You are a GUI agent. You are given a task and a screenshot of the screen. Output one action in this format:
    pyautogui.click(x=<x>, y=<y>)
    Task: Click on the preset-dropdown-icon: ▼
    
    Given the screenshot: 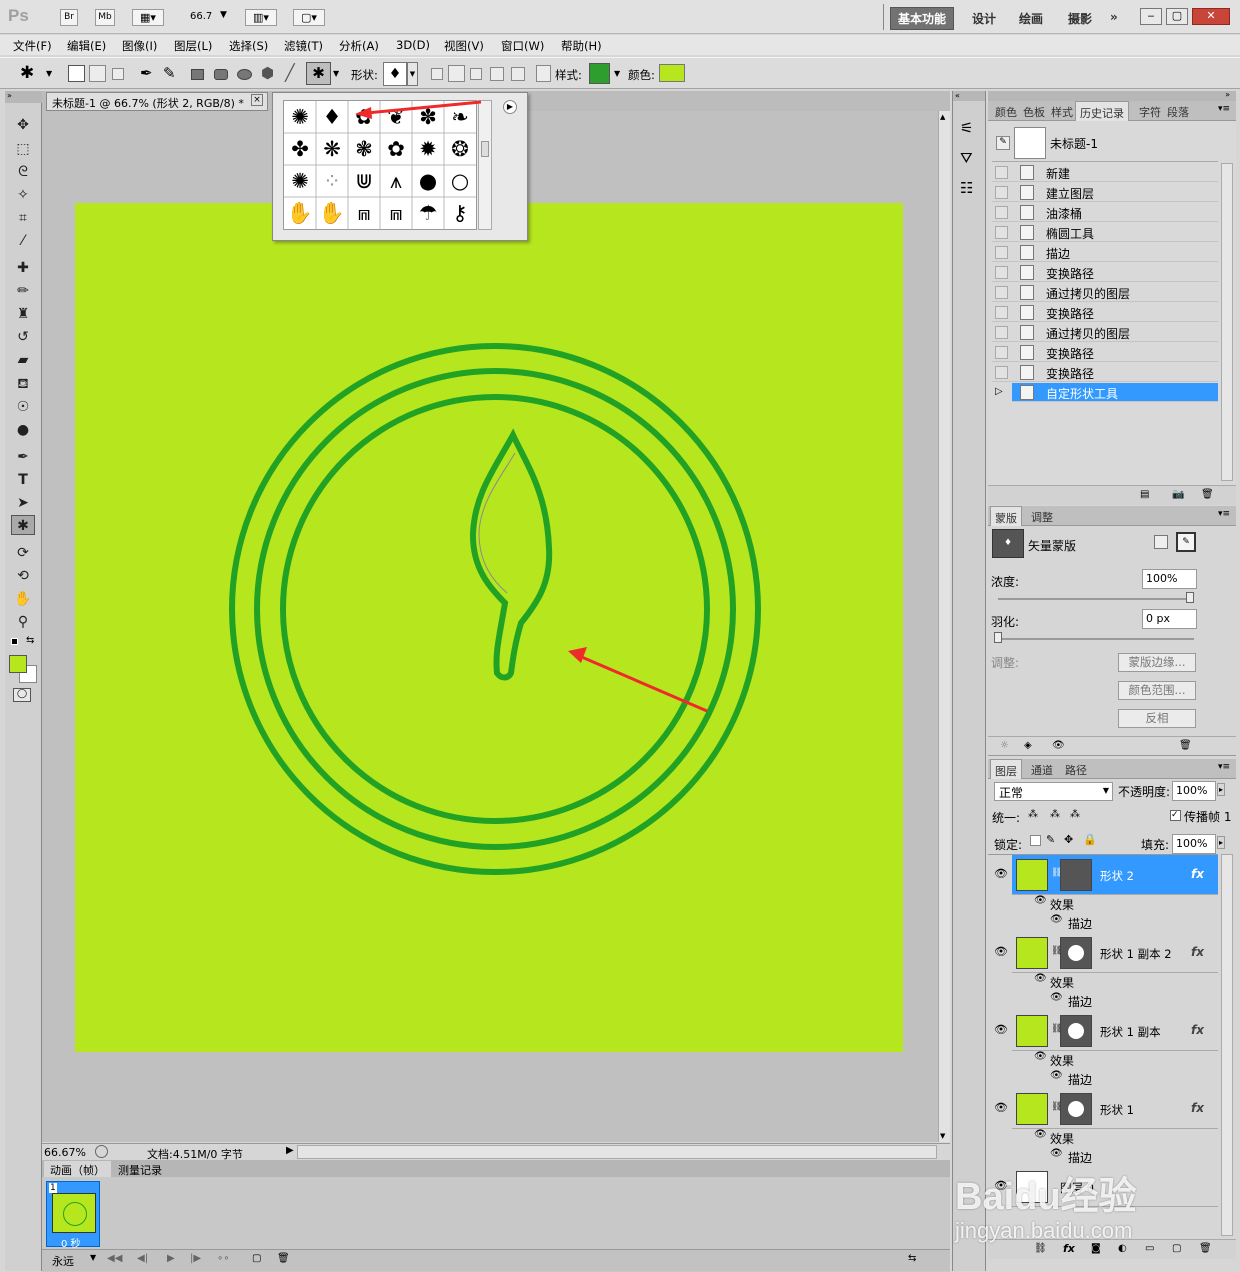 What is the action you would take?
    pyautogui.click(x=49, y=73)
    